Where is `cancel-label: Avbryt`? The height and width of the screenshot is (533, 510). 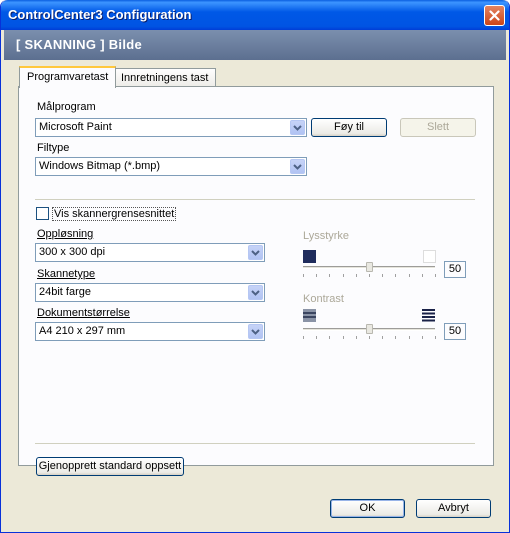 cancel-label: Avbryt is located at coordinates (453, 508).